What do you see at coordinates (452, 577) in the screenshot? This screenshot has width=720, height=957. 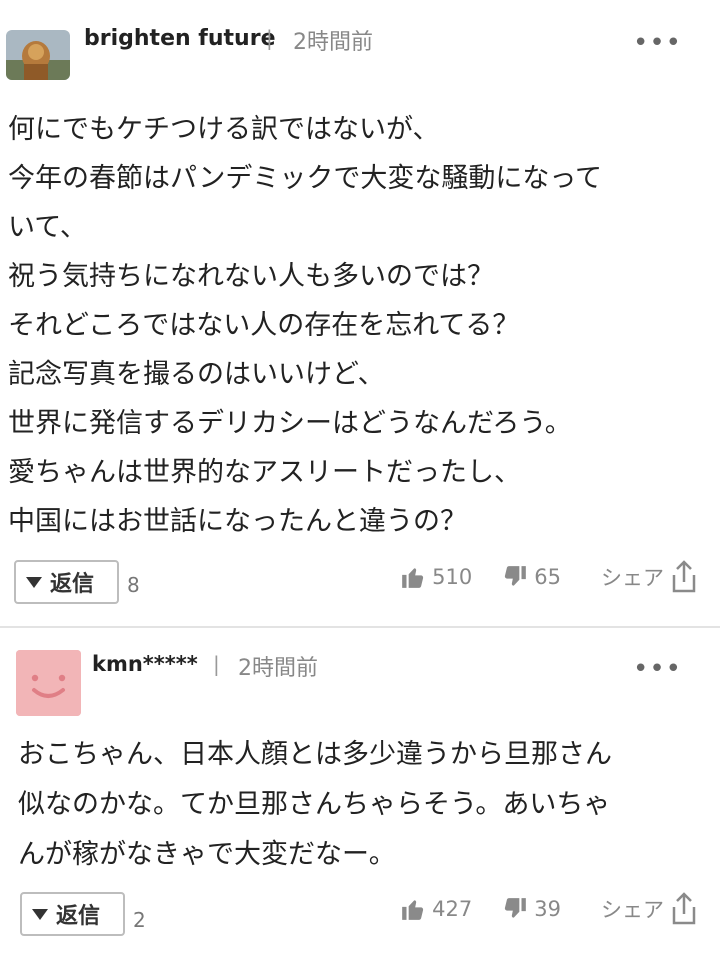 I see `like-count: 510` at bounding box center [452, 577].